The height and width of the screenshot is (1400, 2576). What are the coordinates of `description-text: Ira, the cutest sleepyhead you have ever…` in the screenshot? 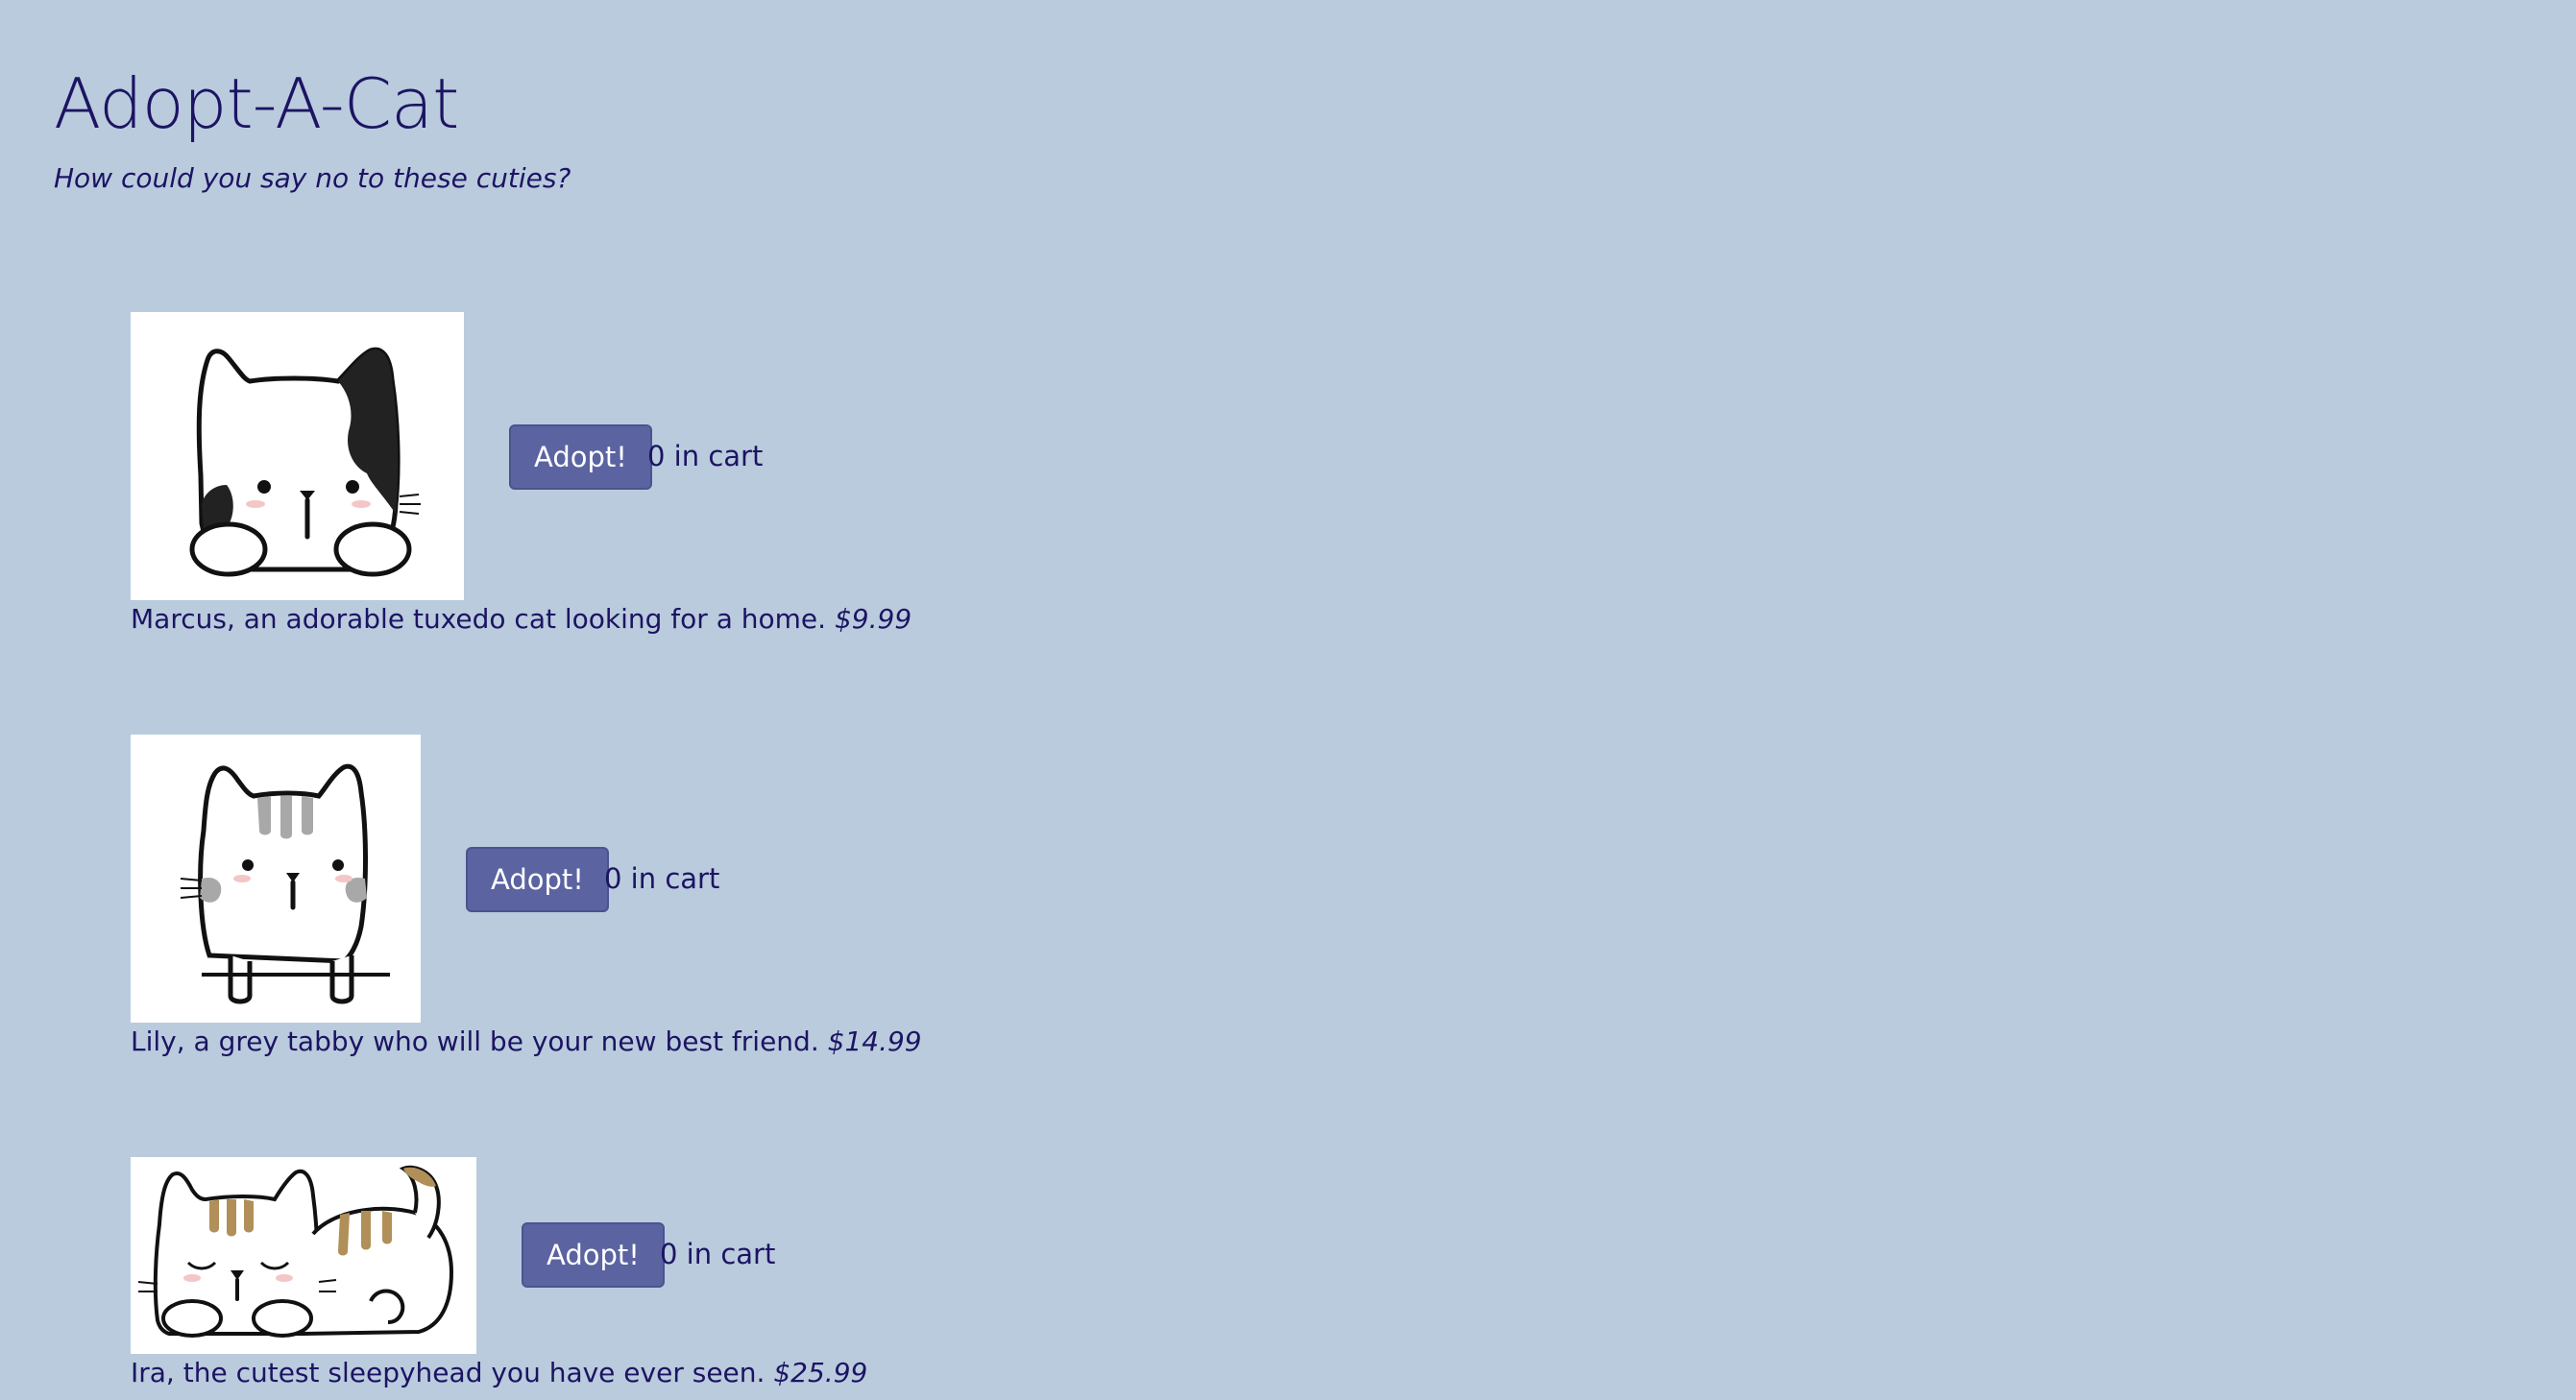 It's located at (449, 1372).